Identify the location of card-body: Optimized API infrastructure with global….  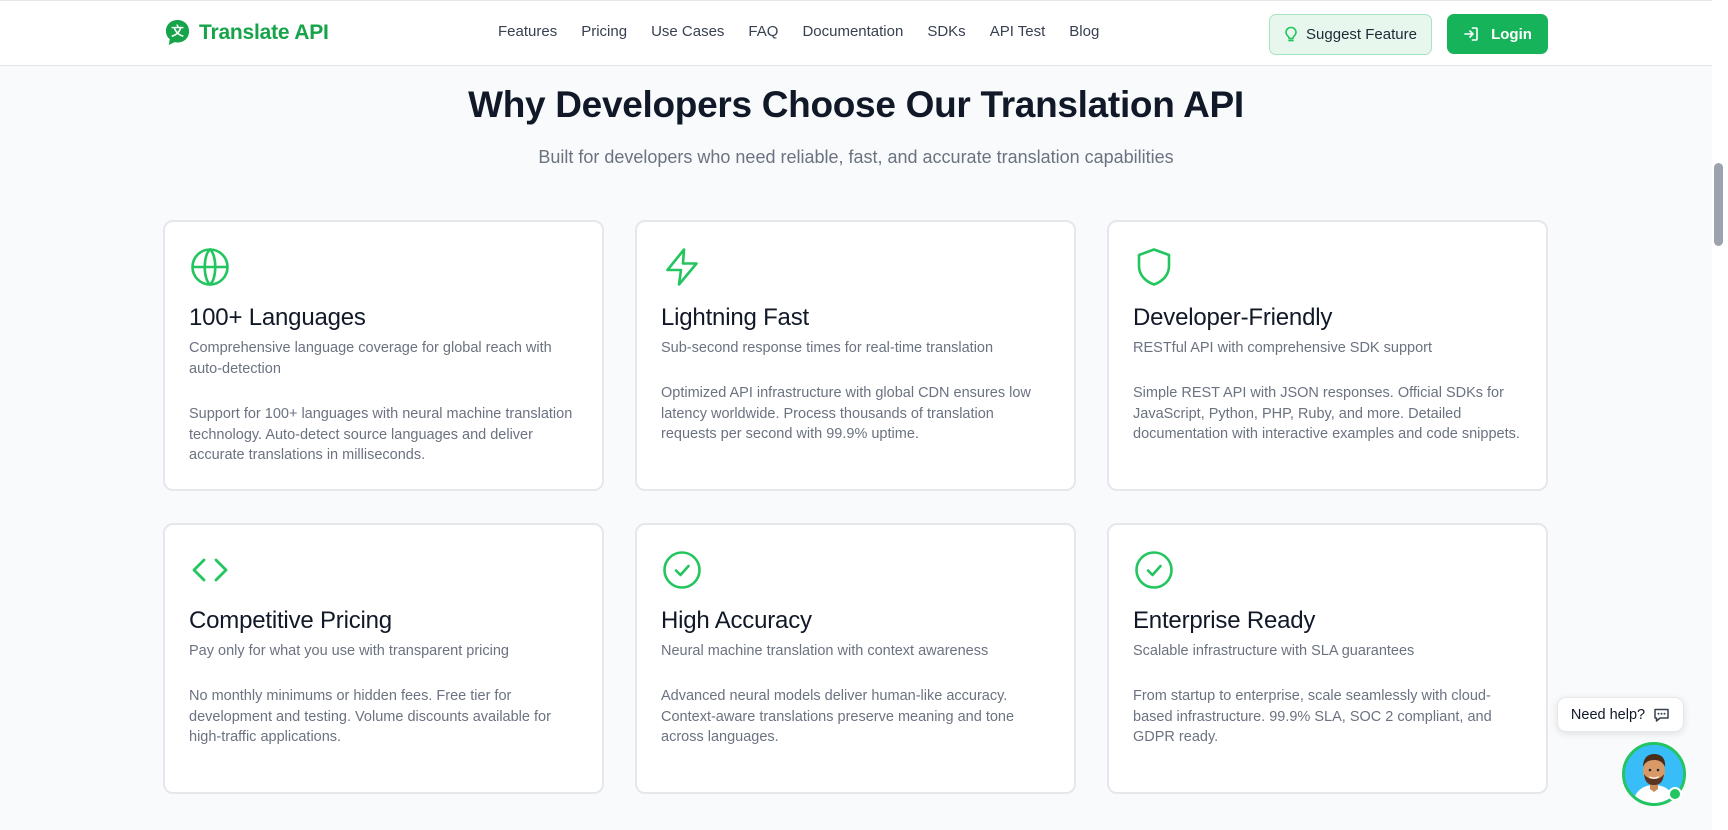
(846, 413).